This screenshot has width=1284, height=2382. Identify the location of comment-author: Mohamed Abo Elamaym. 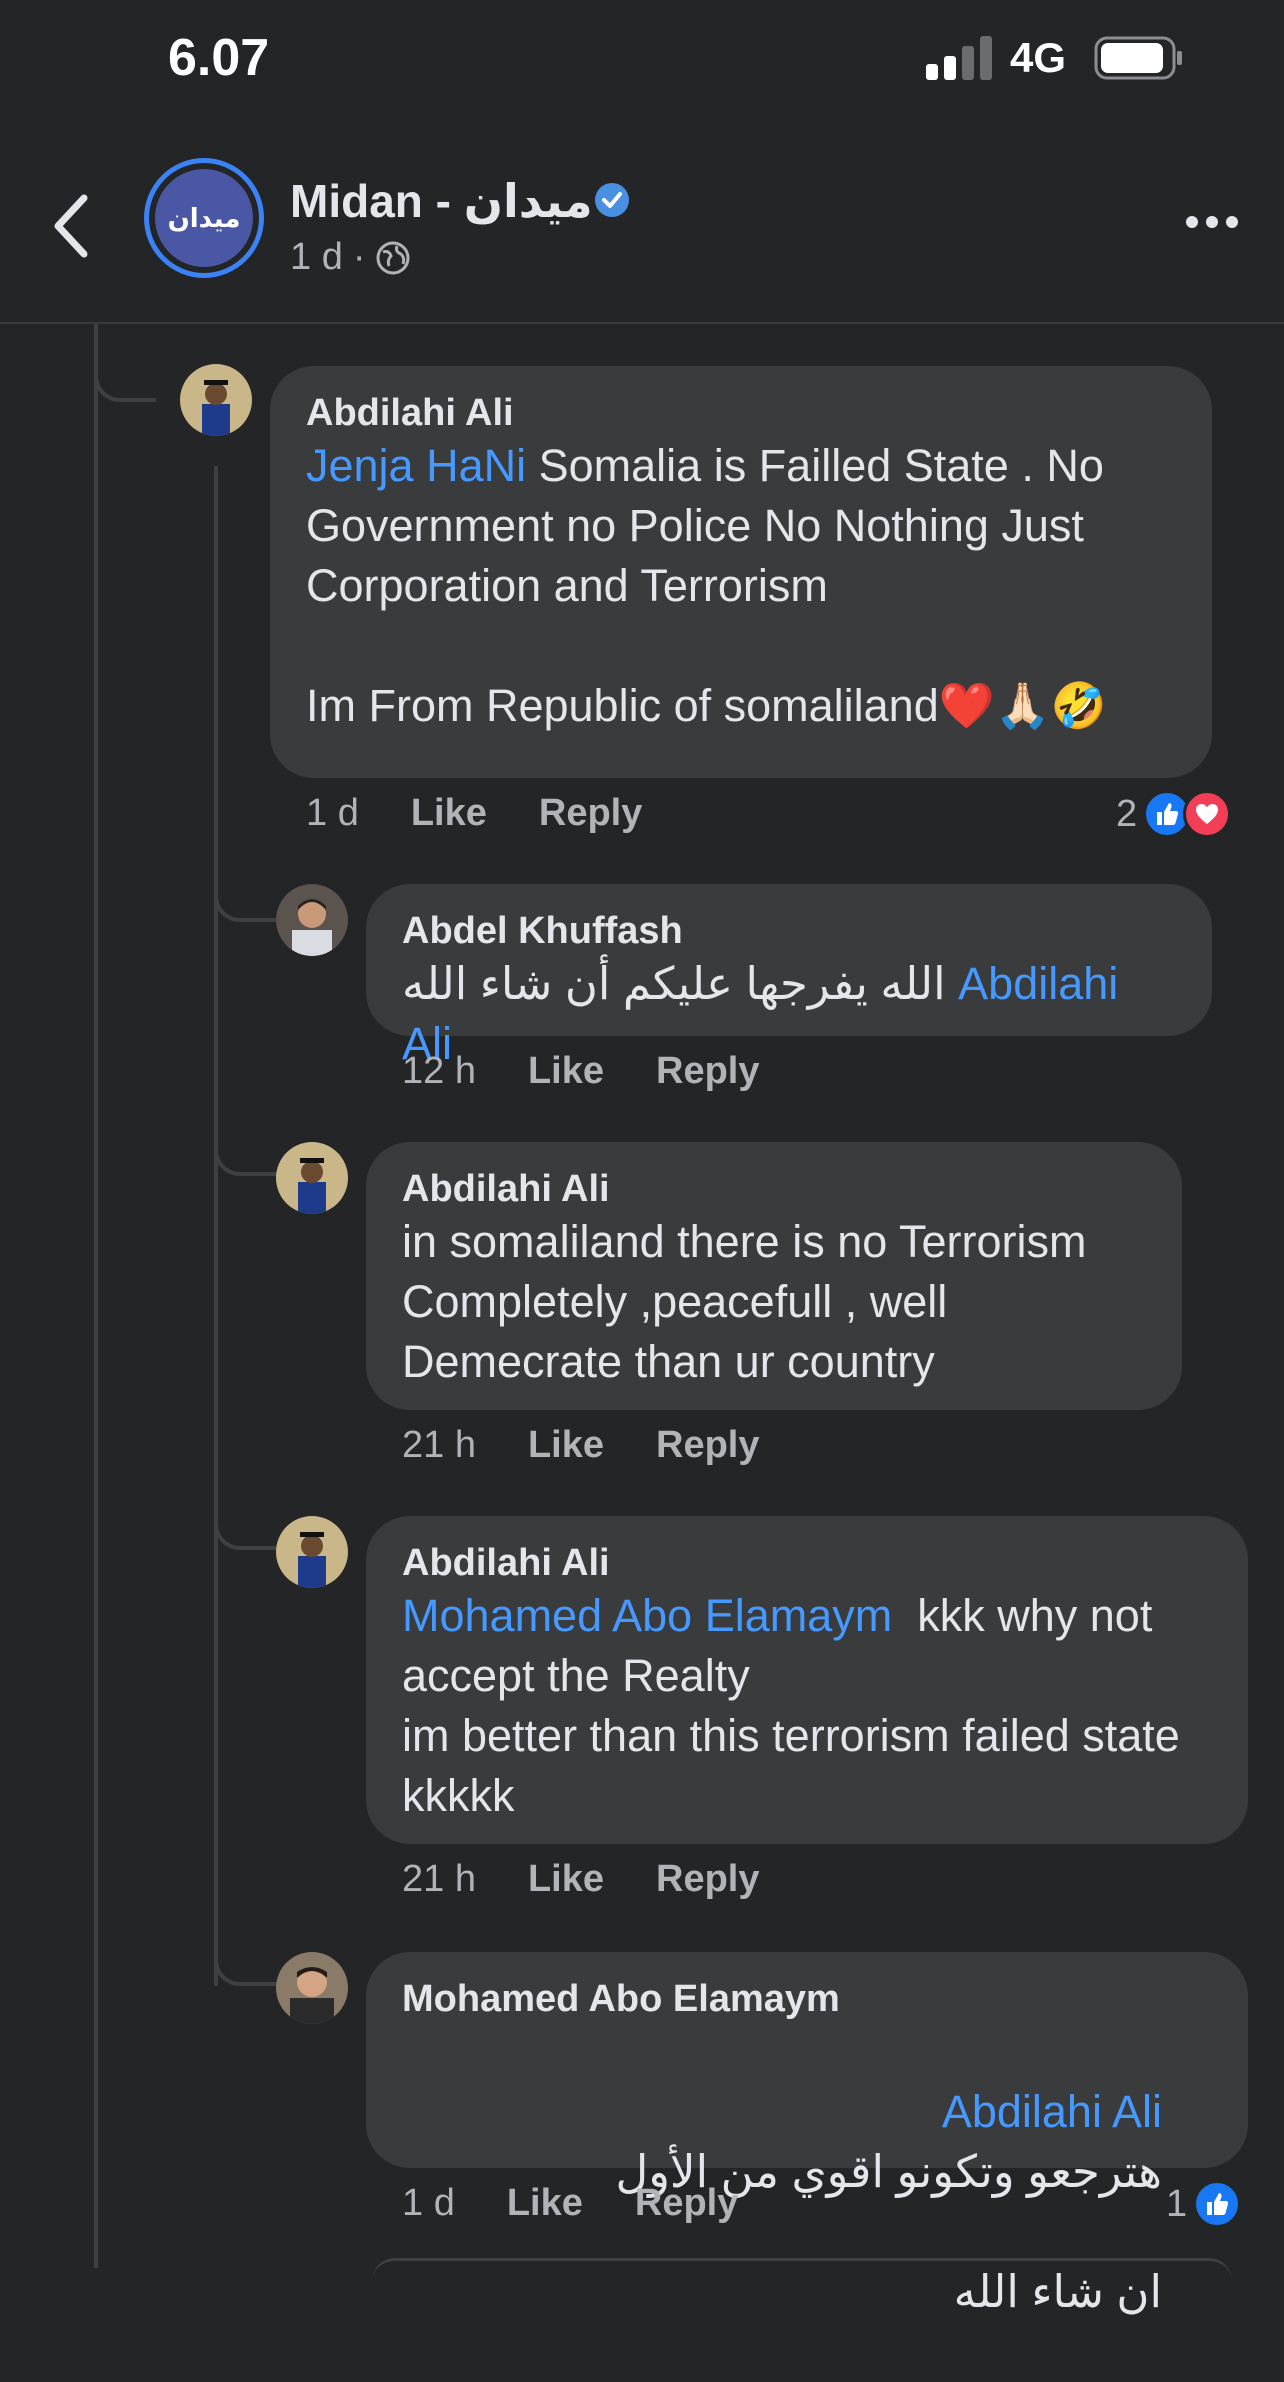
(807, 1999).